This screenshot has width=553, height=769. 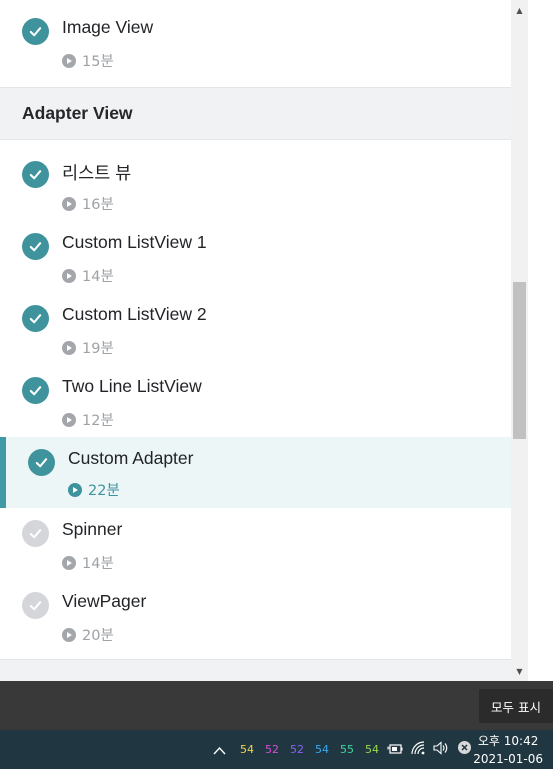 I want to click on wifi-icon, so click(x=419, y=749).